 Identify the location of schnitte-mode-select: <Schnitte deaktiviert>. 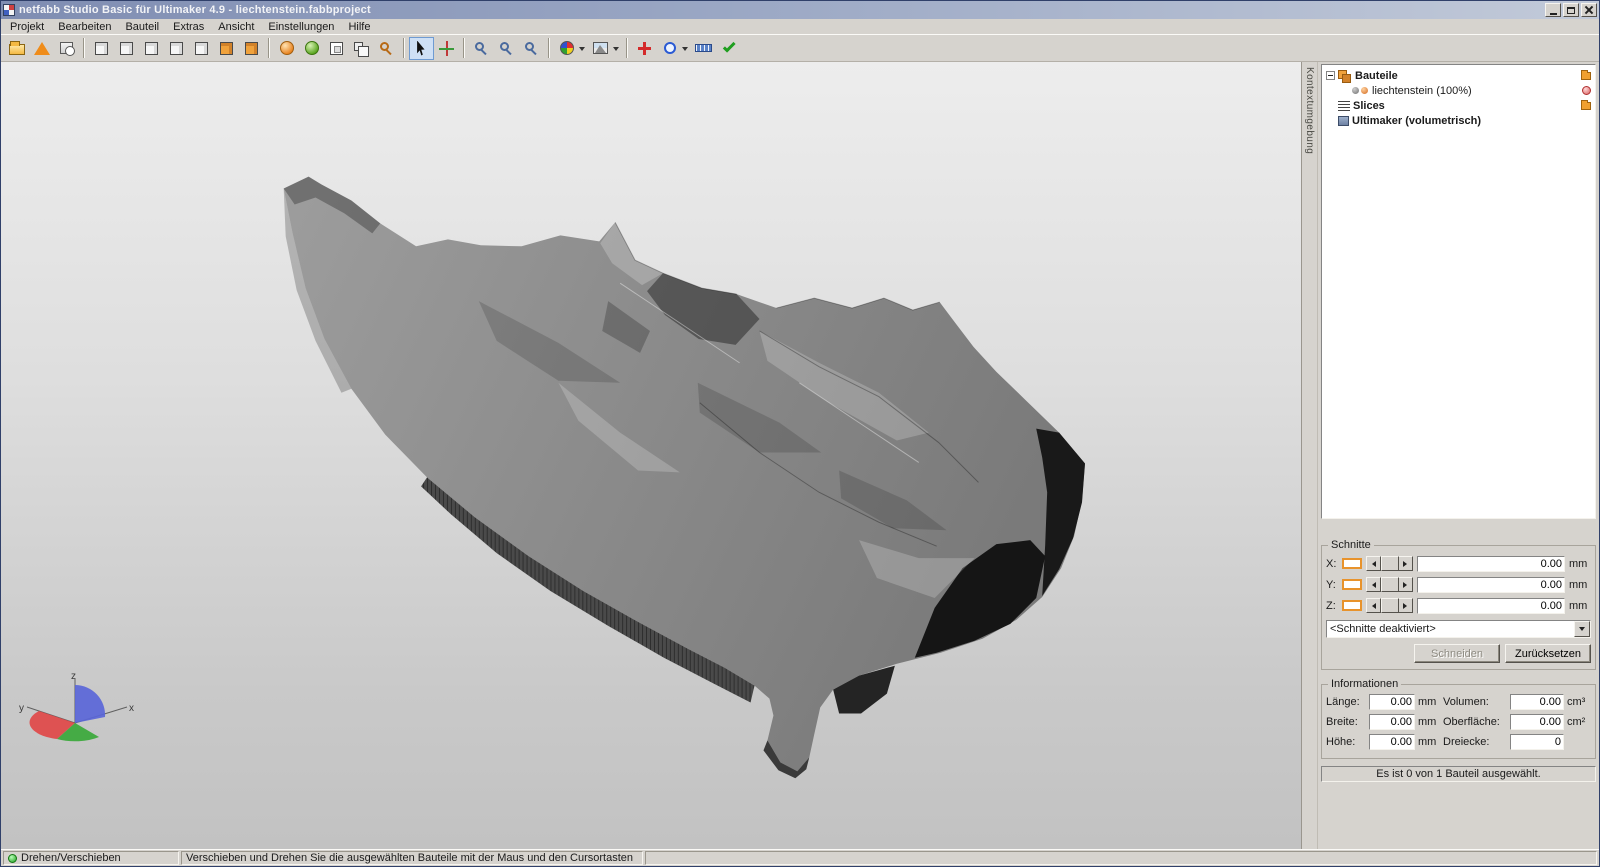
(1458, 629).